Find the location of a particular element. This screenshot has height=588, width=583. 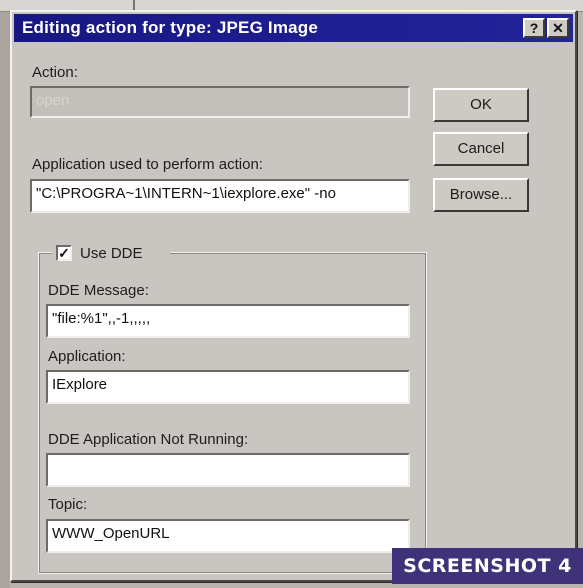

dde-message-label: DDE Message: is located at coordinates (98, 290).